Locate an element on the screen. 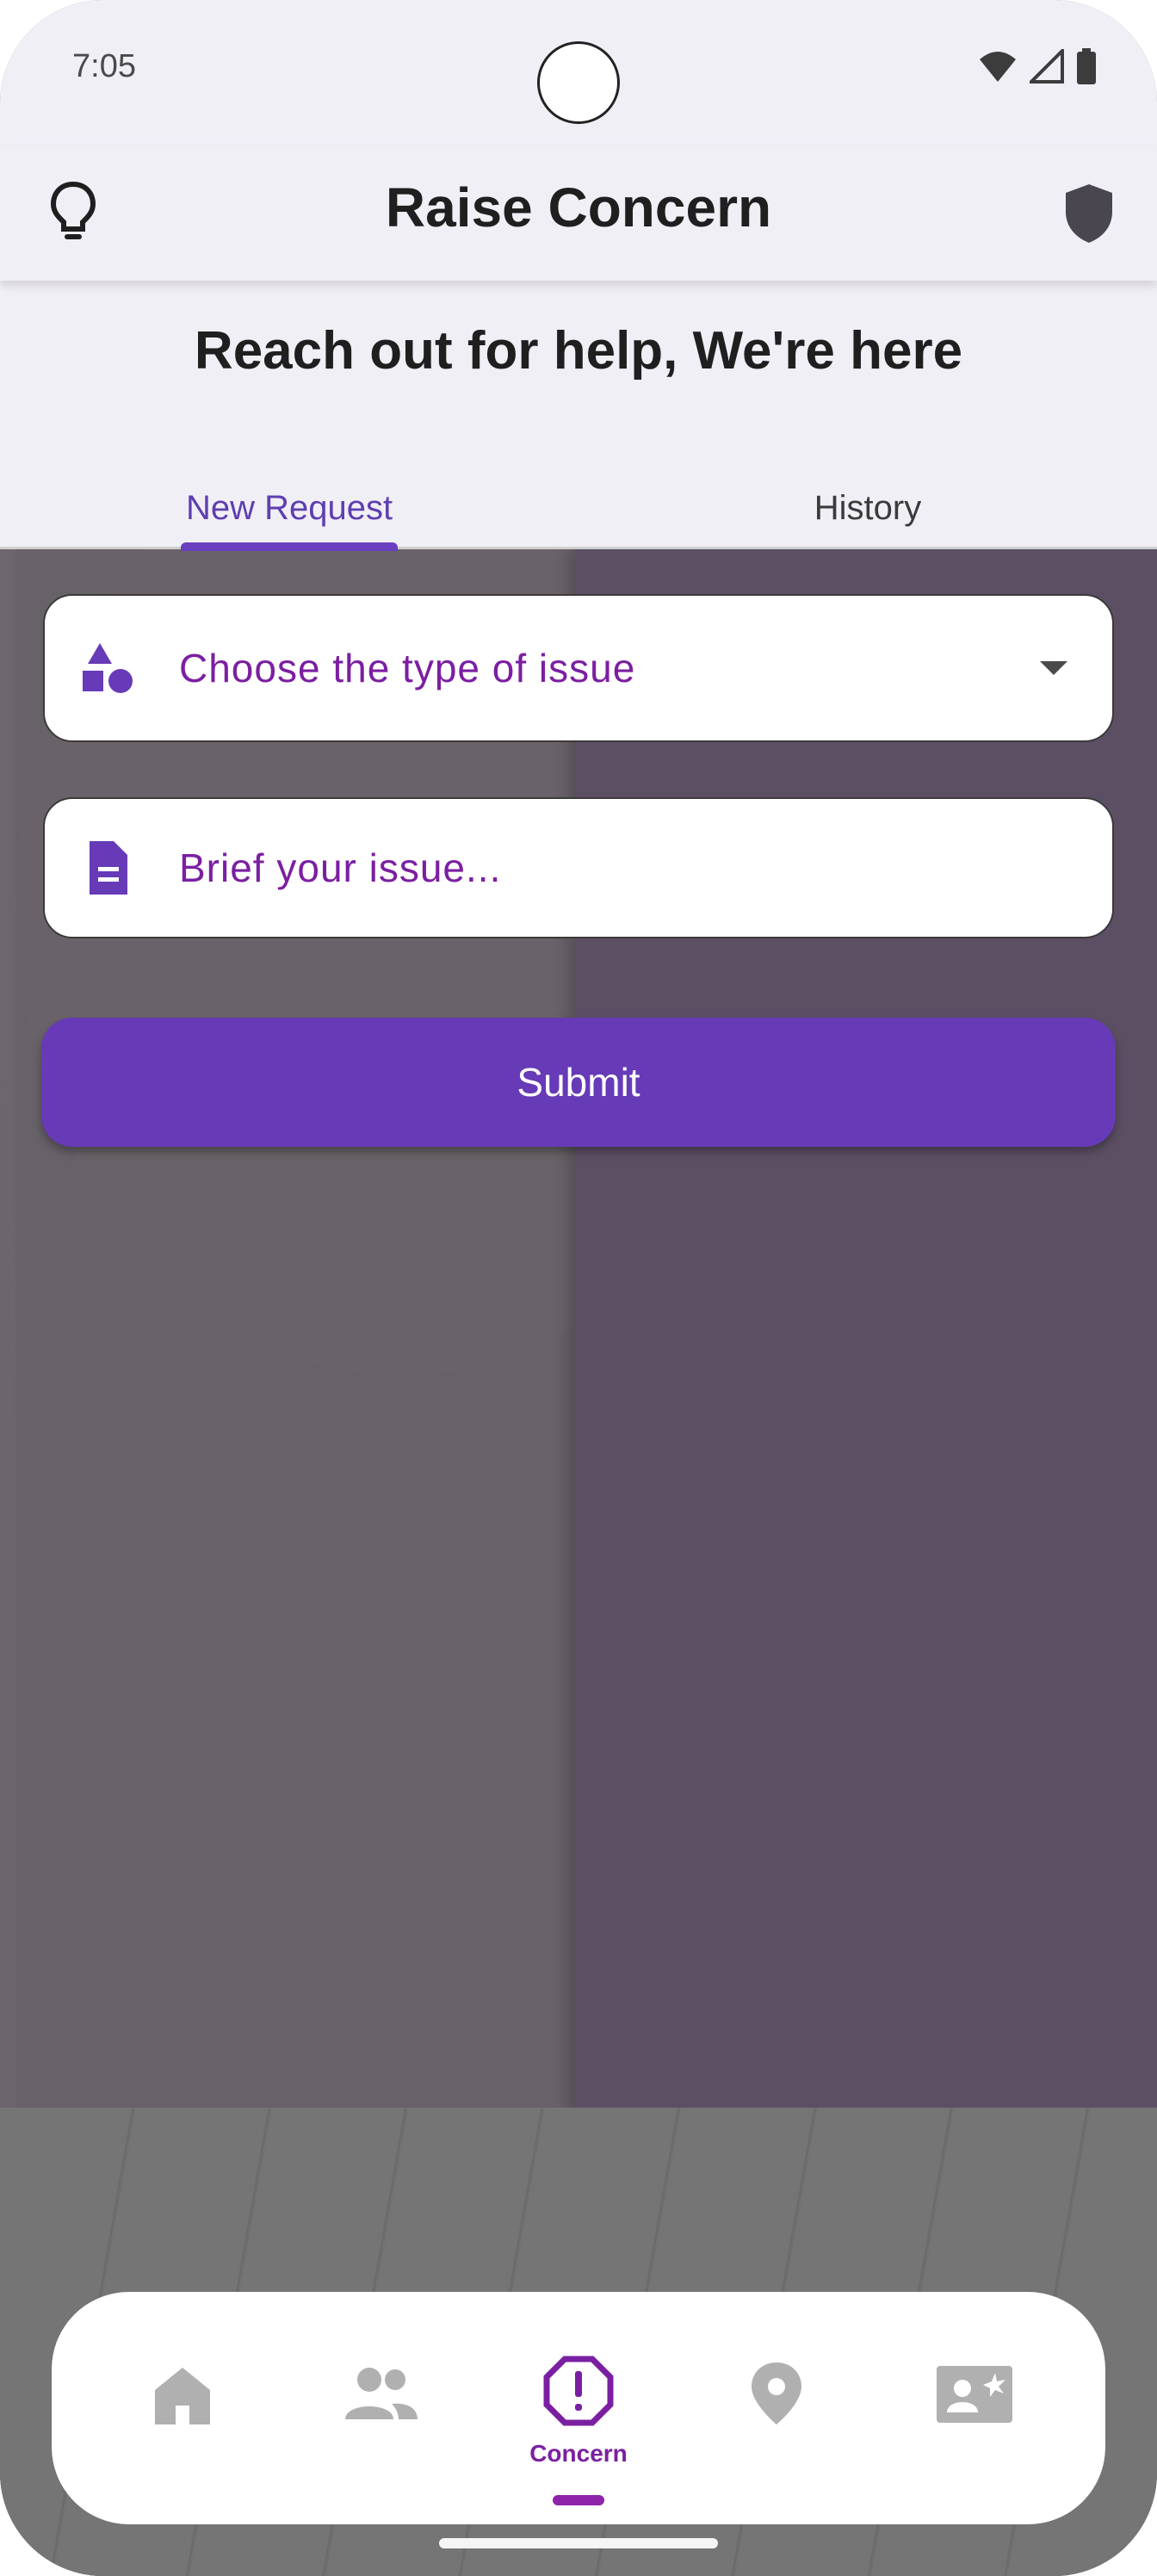 The image size is (1157, 2576). issue-type-dropdown: Choose the type of issue is located at coordinates (579, 668).